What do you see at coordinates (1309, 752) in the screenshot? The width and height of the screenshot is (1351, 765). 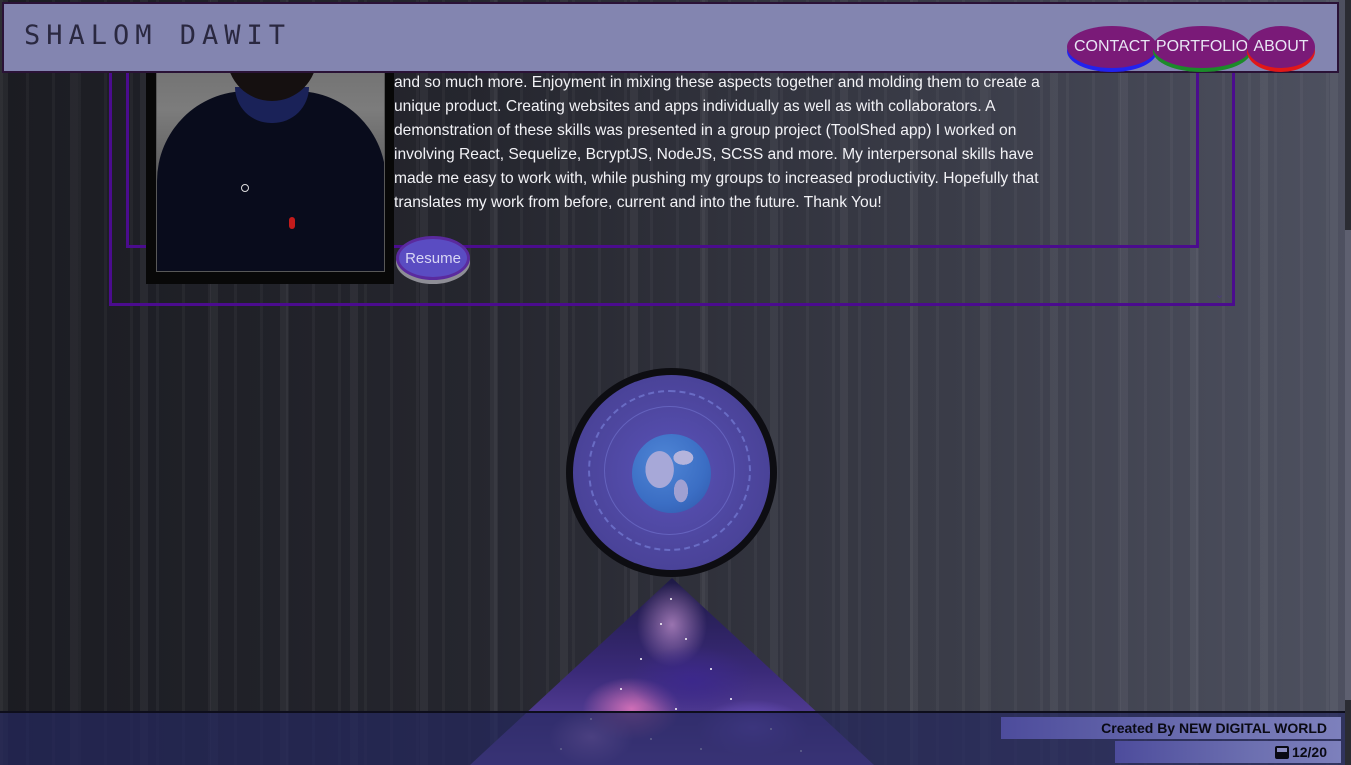 I see `footer-date: 12/20` at bounding box center [1309, 752].